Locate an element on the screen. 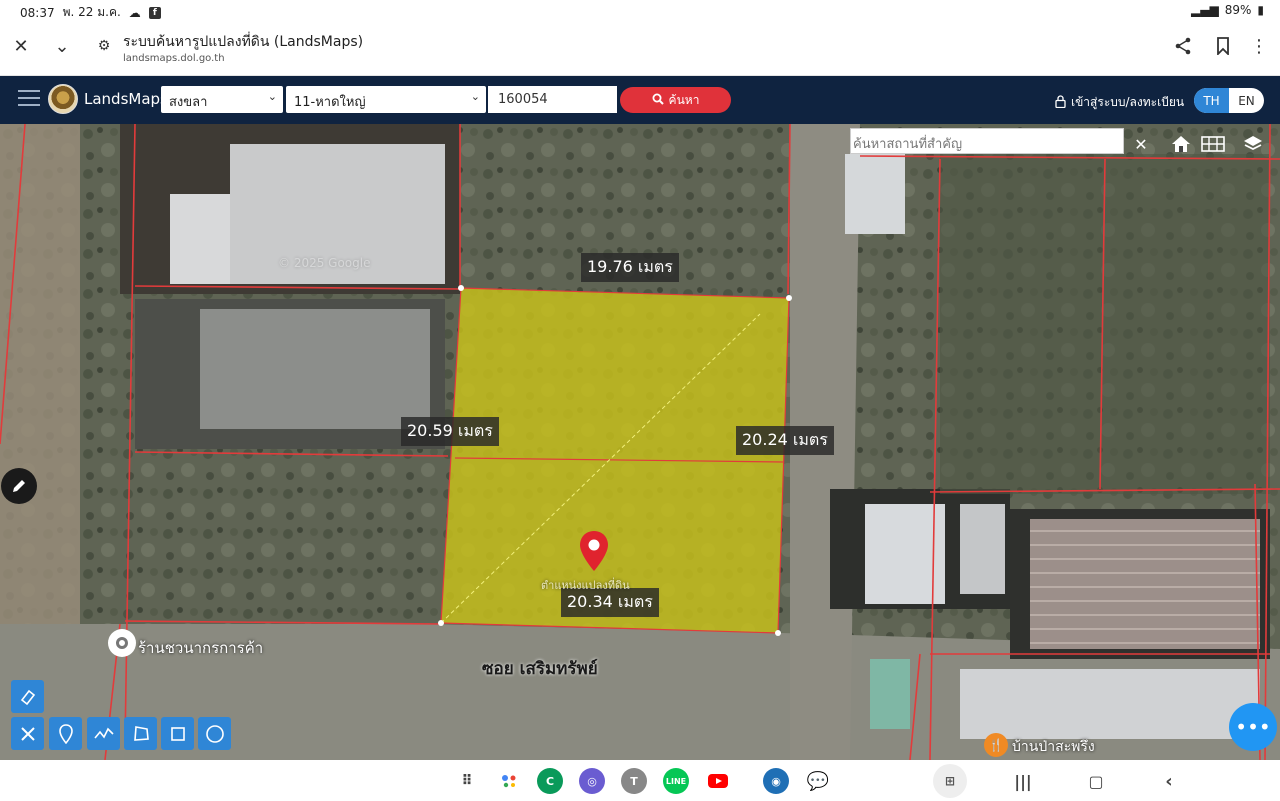 This screenshot has width=1280, height=801. location-marker-icon is located at coordinates (594, 553).